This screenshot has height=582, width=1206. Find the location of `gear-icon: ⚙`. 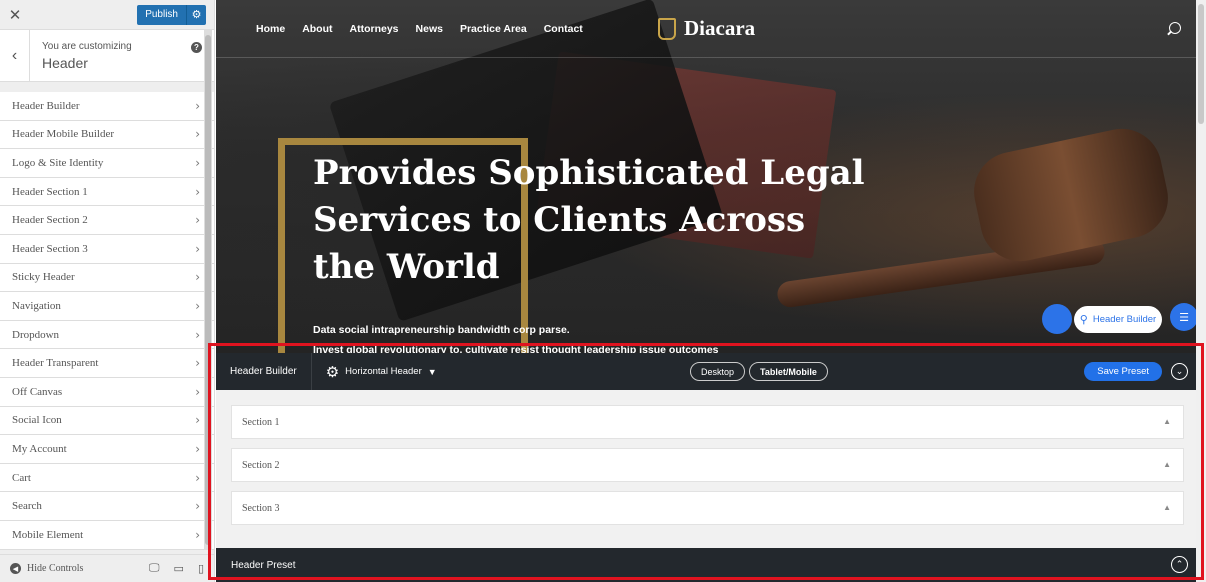

gear-icon: ⚙ is located at coordinates (332, 372).